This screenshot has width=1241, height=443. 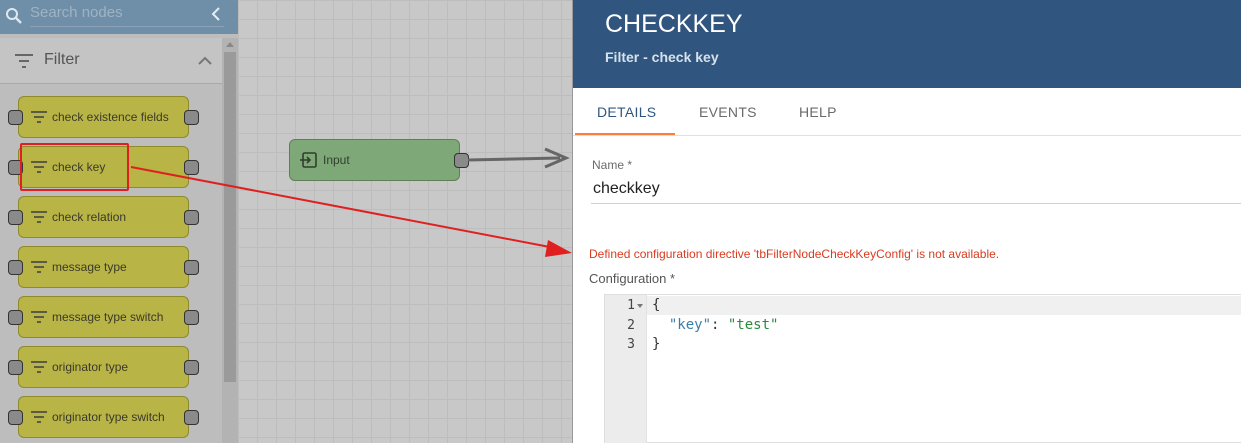 What do you see at coordinates (626, 369) in the screenshot?
I see `editor-gutter: 1 2 3` at bounding box center [626, 369].